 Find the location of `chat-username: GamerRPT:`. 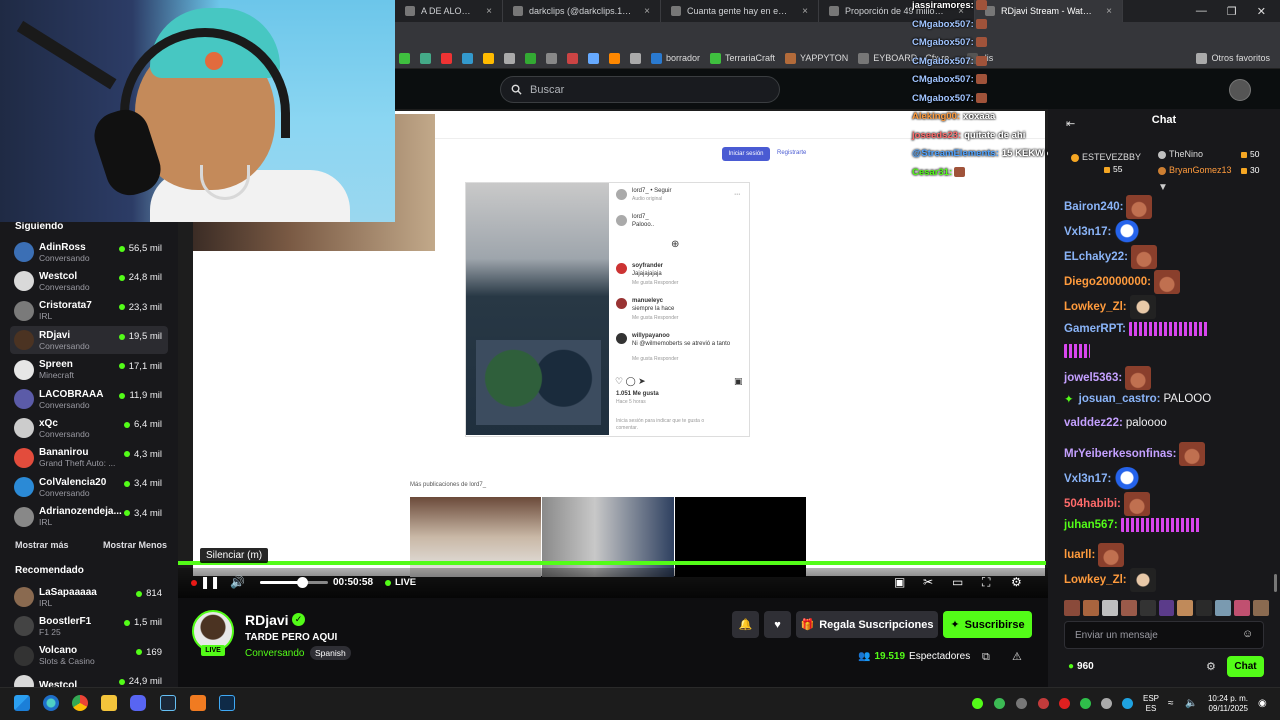

chat-username: GamerRPT: is located at coordinates (1095, 329).